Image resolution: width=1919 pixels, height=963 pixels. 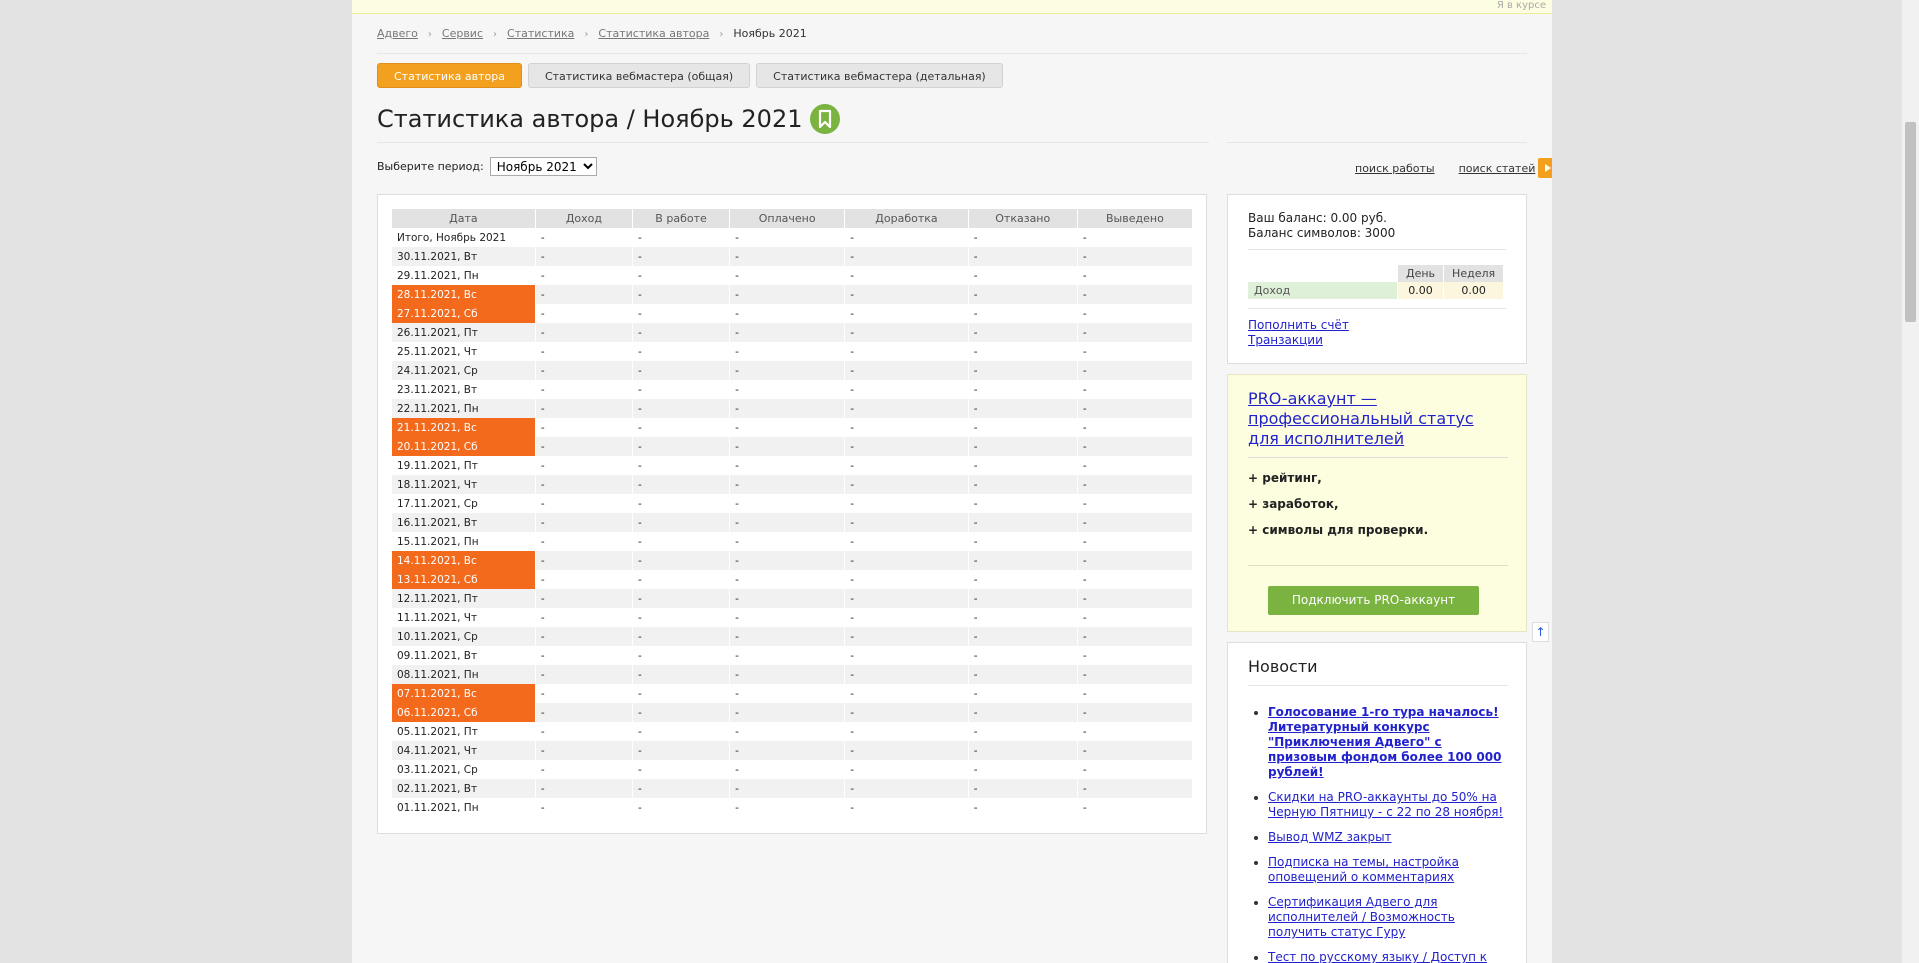 I want to click on table-row: 17.11.2021, Ср - - - - - -, so click(x=793, y=503).